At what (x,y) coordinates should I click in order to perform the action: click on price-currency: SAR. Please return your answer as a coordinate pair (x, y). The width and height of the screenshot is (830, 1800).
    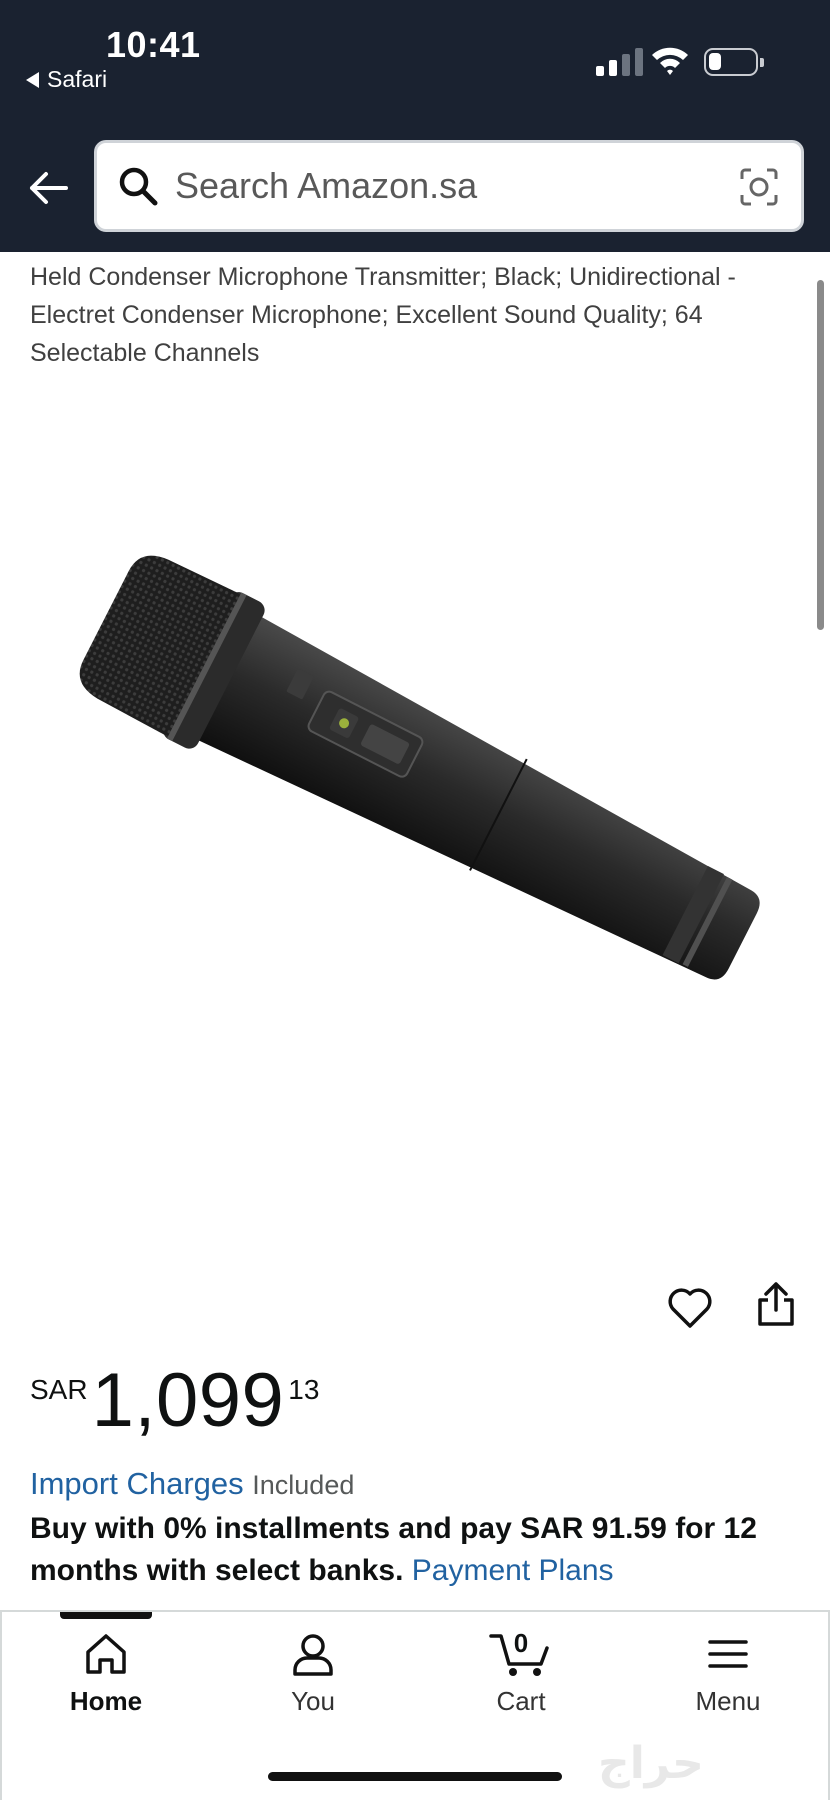
    Looking at the image, I should click on (59, 1389).